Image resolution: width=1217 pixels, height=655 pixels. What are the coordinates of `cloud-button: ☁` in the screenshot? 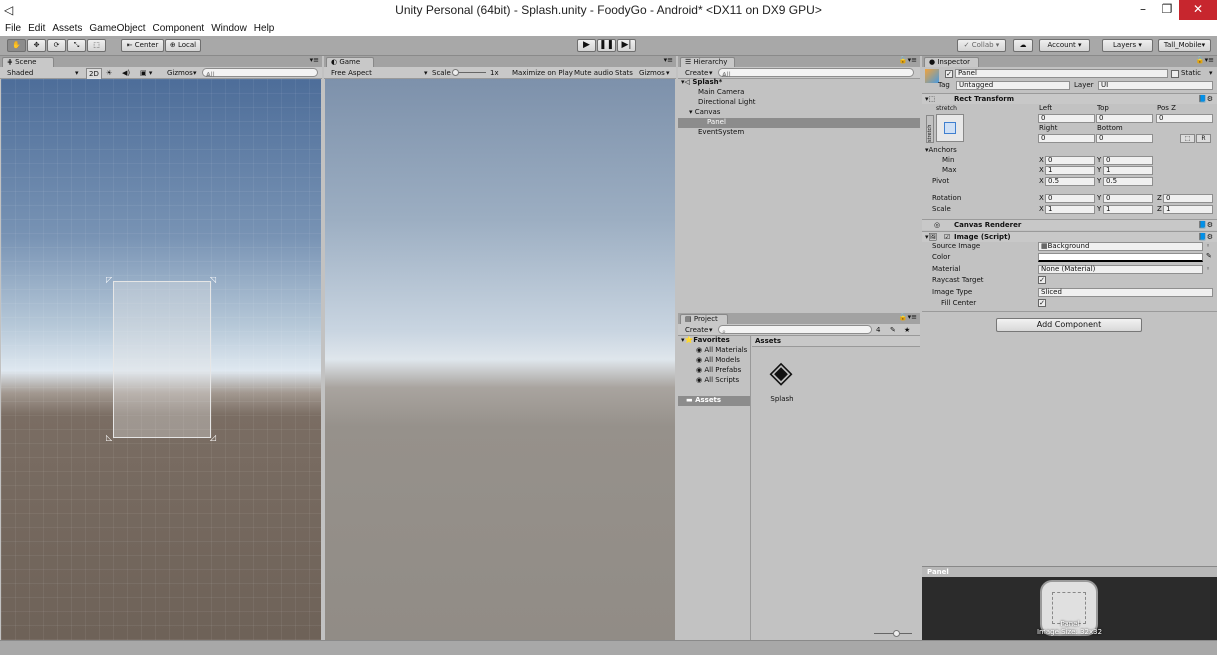 It's located at (1023, 45).